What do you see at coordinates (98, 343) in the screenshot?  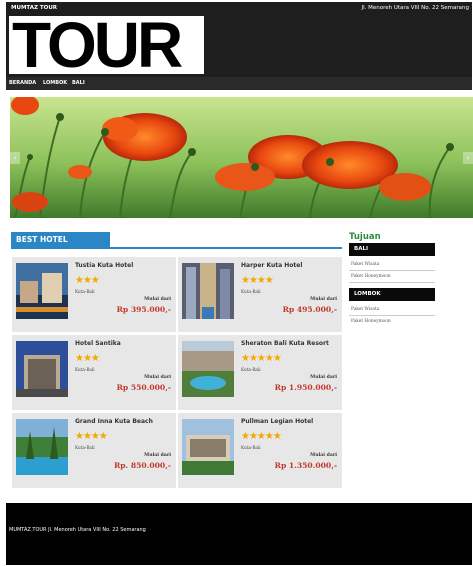 I see `hotel-name: Hotel Santika` at bounding box center [98, 343].